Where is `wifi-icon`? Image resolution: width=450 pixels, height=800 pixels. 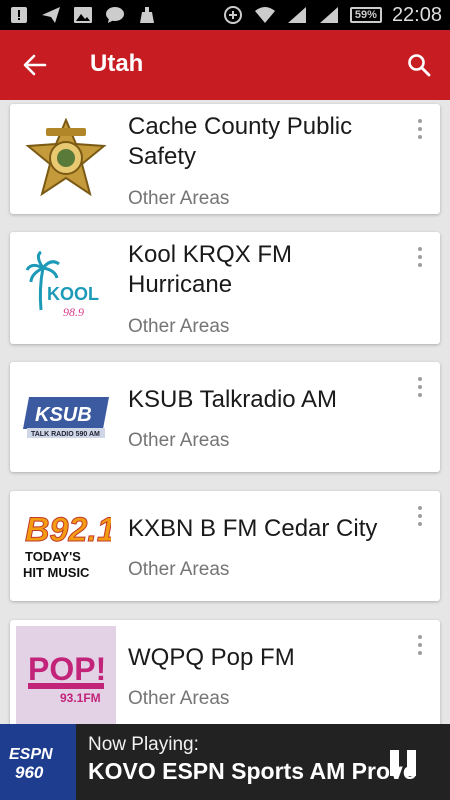 wifi-icon is located at coordinates (265, 15).